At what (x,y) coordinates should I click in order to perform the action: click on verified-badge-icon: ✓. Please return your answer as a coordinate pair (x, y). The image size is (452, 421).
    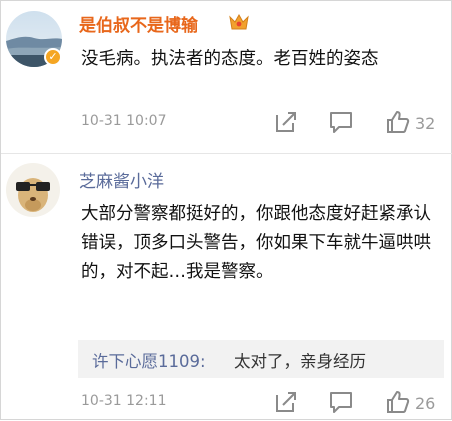
    Looking at the image, I should click on (53, 57).